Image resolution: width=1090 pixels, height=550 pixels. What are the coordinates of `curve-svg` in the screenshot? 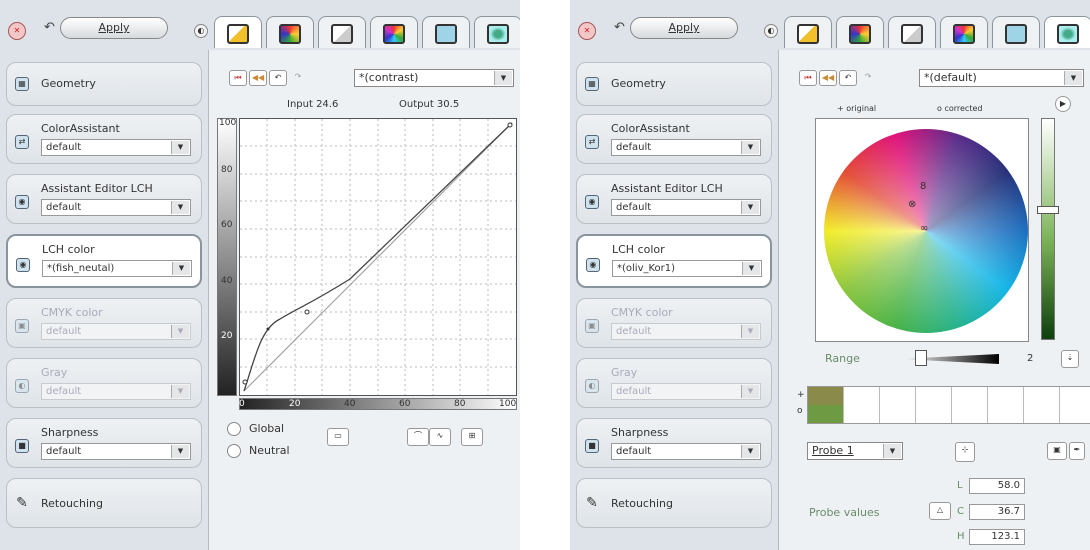 It's located at (378, 257).